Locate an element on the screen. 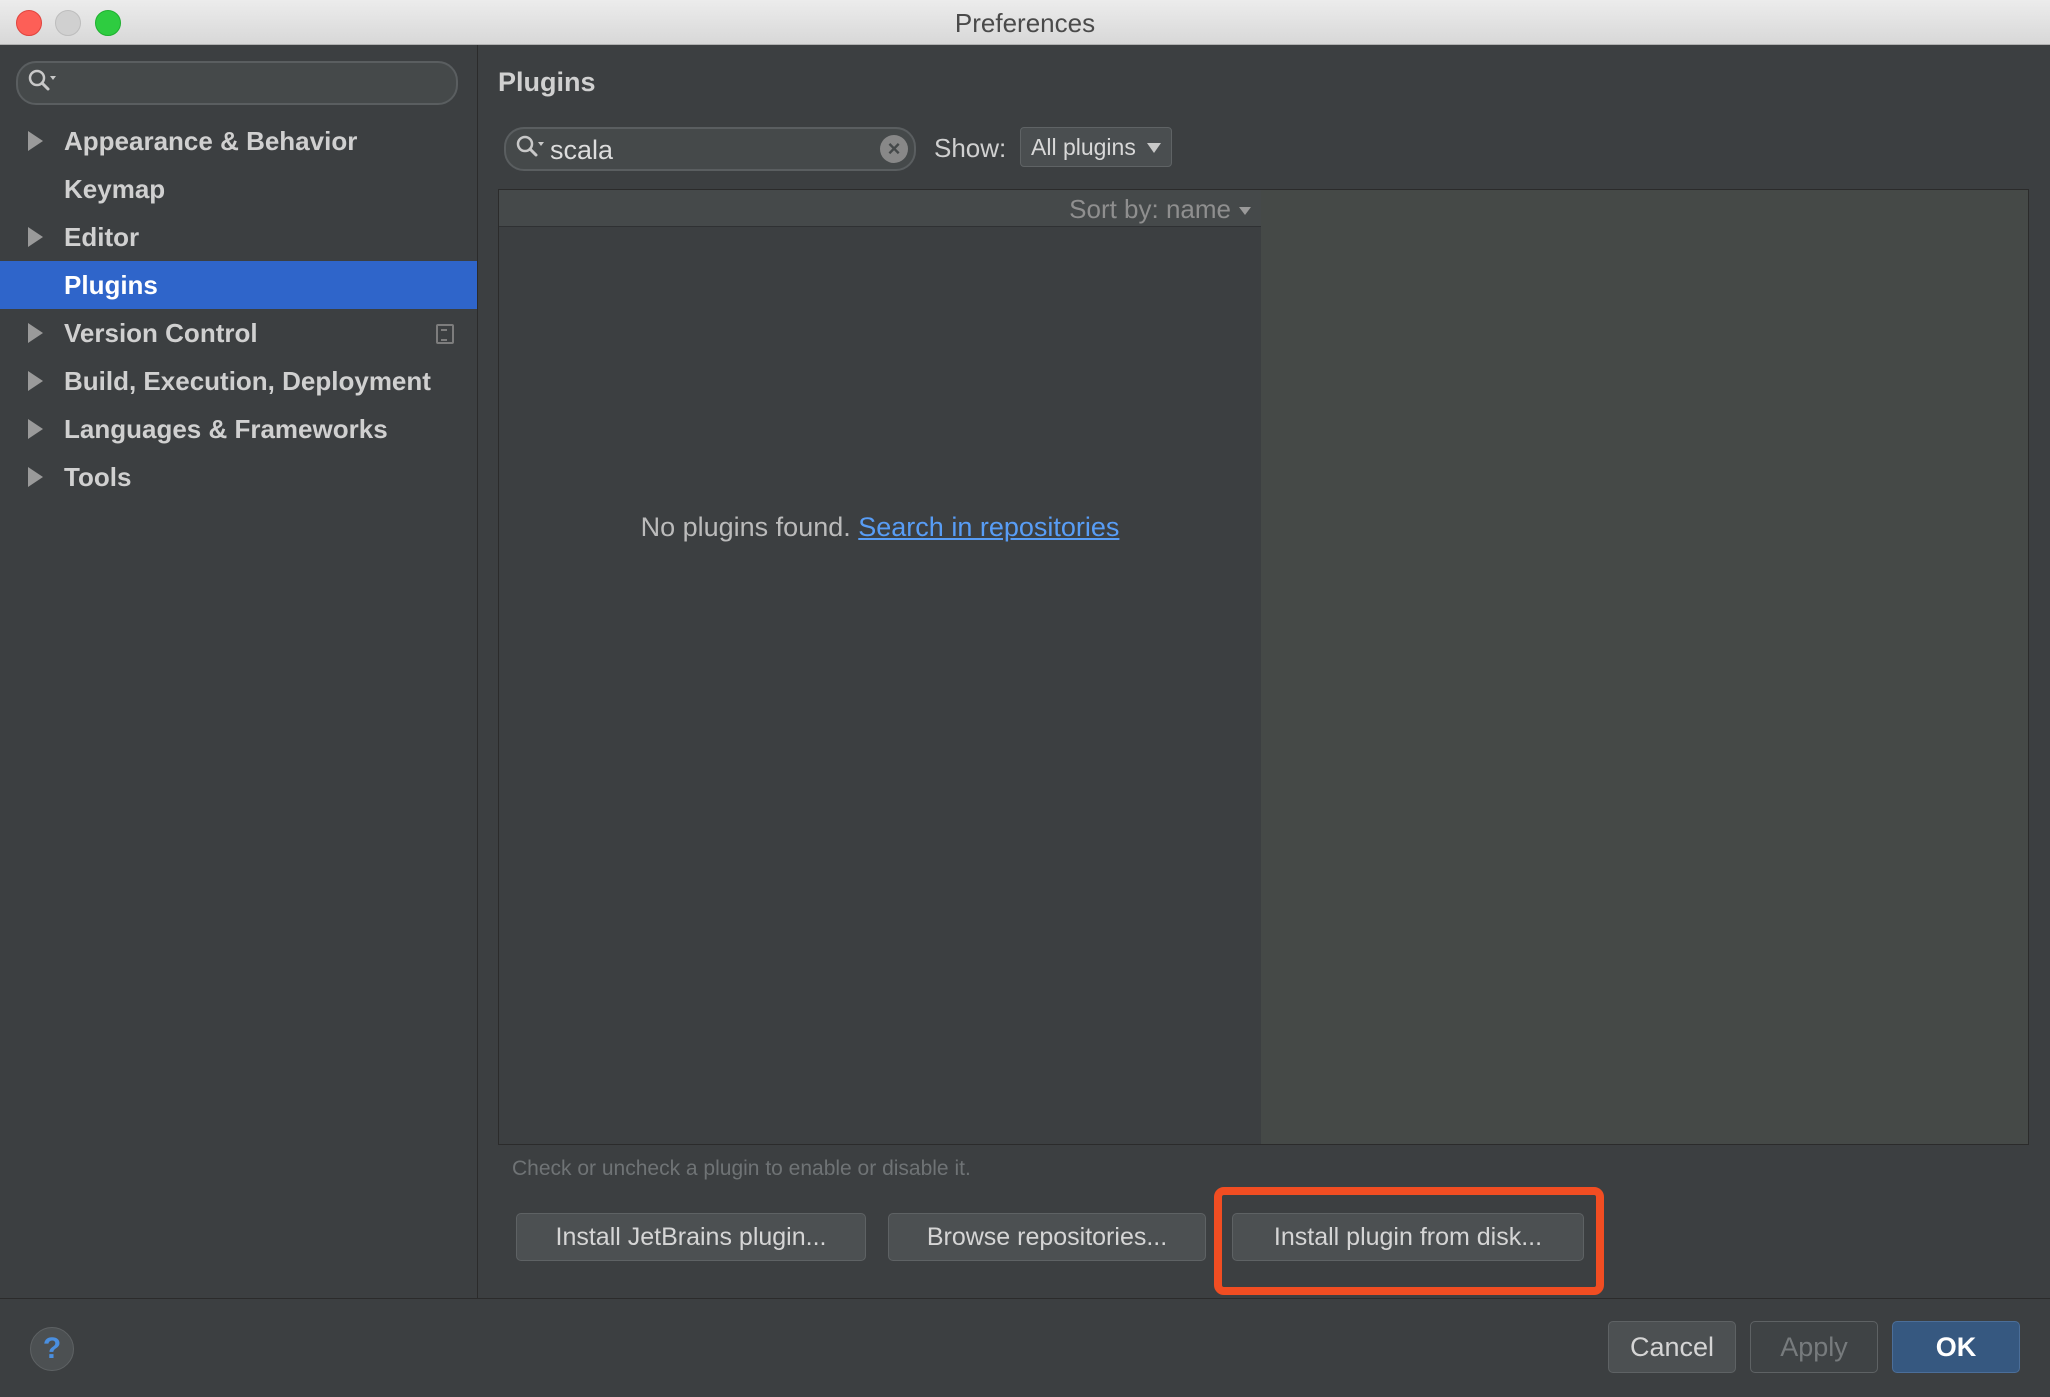  cancel-button: Cancel is located at coordinates (1672, 1347).